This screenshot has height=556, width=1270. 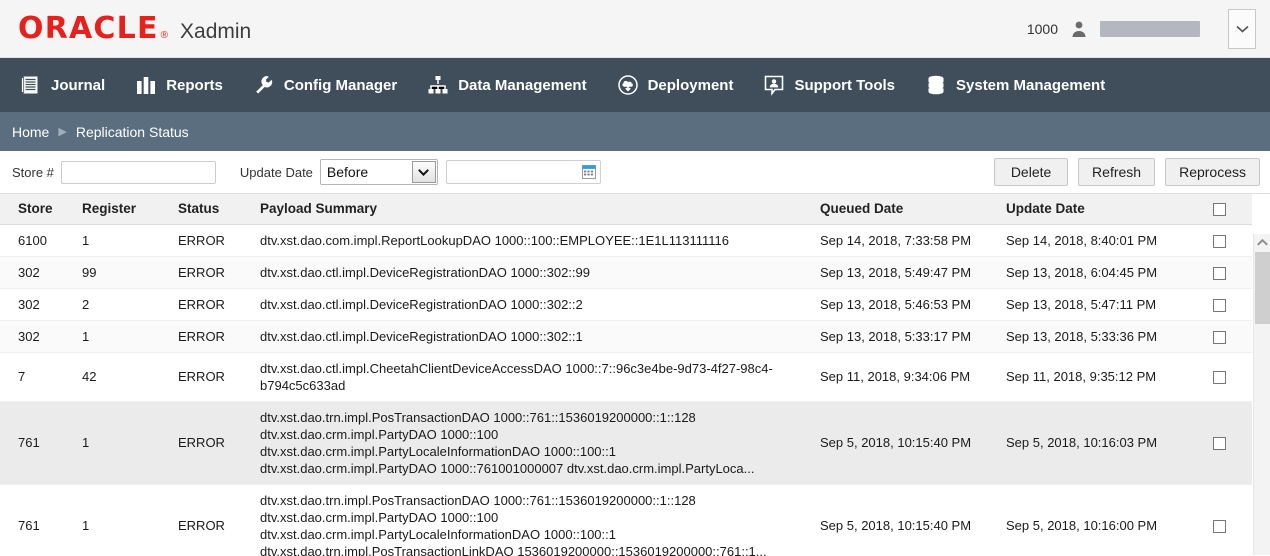 I want to click on scroll-up-button, so click(x=1262, y=242).